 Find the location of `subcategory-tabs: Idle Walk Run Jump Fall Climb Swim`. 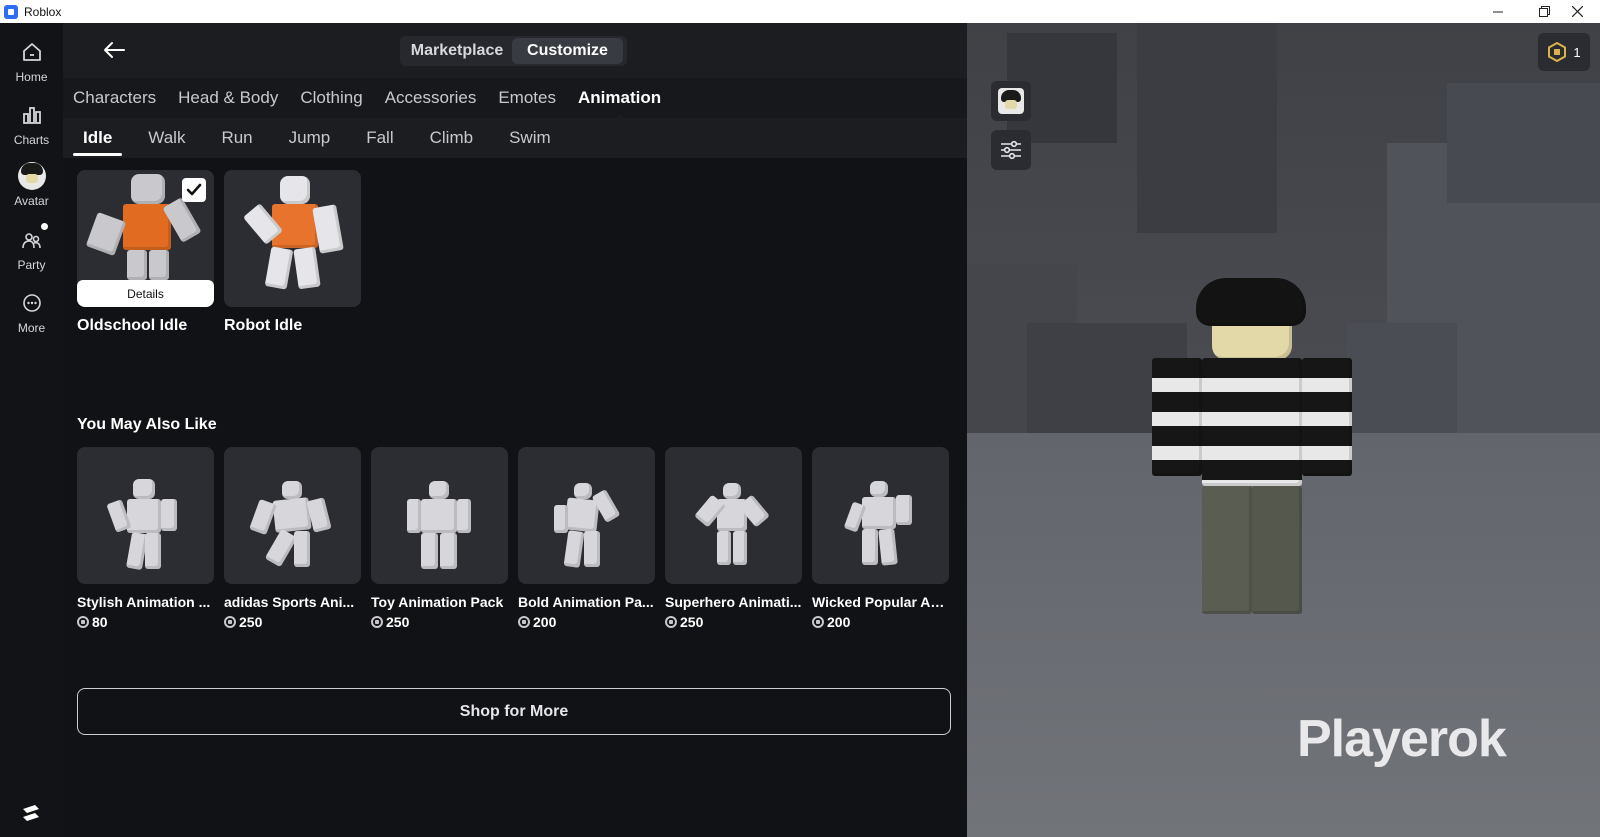

subcategory-tabs: Idle Walk Run Jump Fall Climb Swim is located at coordinates (515, 138).